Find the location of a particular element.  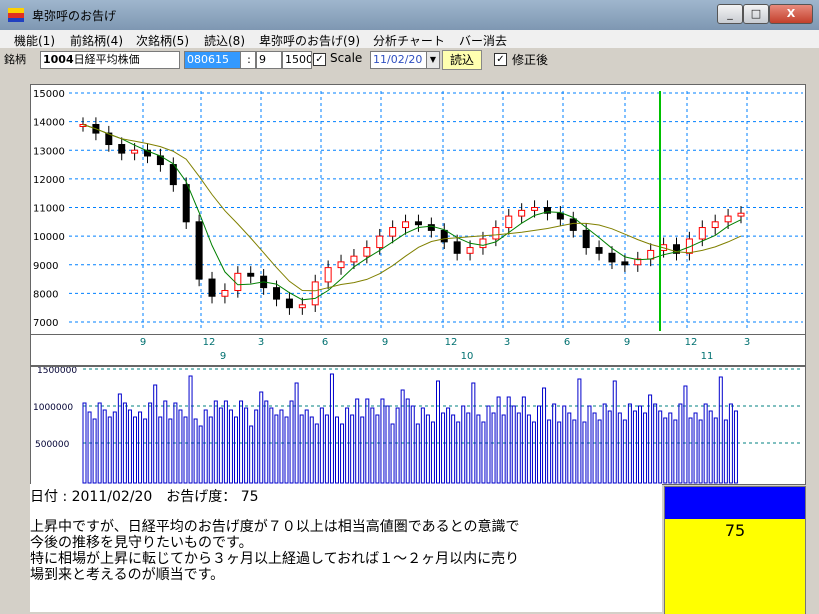

scale-label: Scale is located at coordinates (346, 58).